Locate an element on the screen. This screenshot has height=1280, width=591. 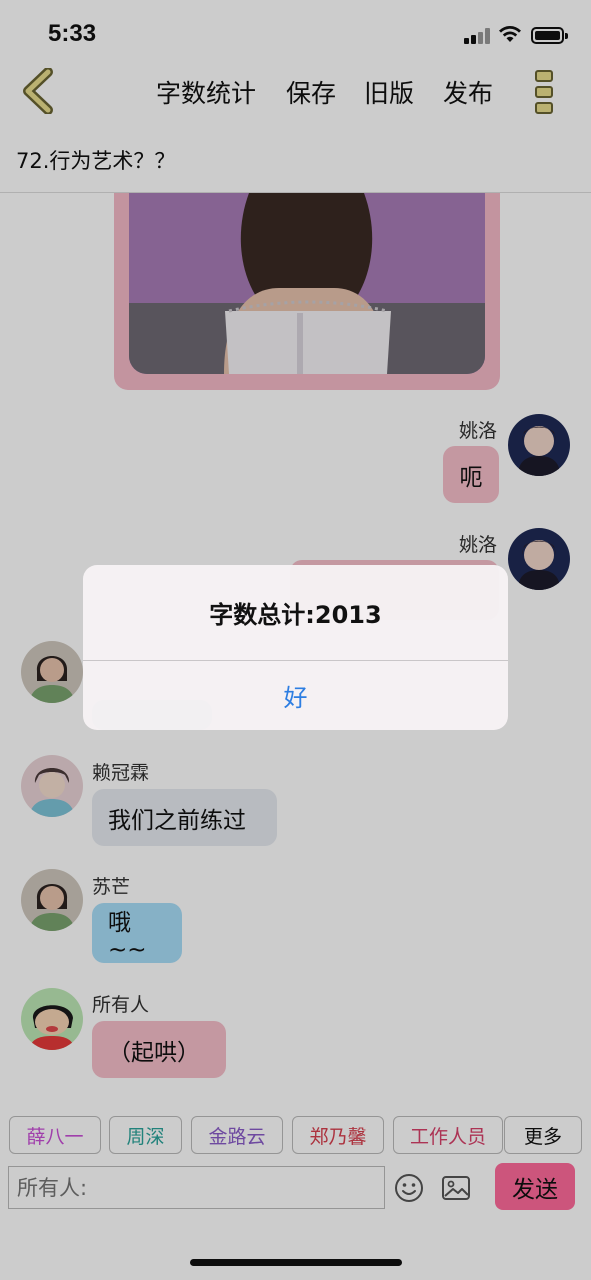
alert-title: 字数总计:2013 is located at coordinates (295, 615).